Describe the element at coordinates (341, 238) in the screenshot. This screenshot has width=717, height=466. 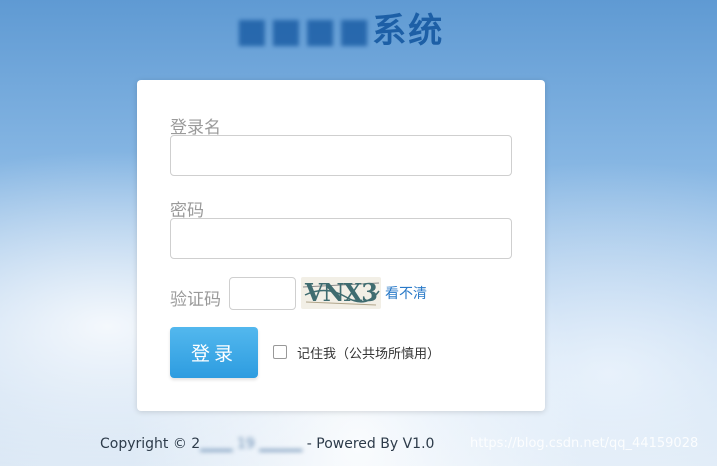
I see `password-input` at that location.